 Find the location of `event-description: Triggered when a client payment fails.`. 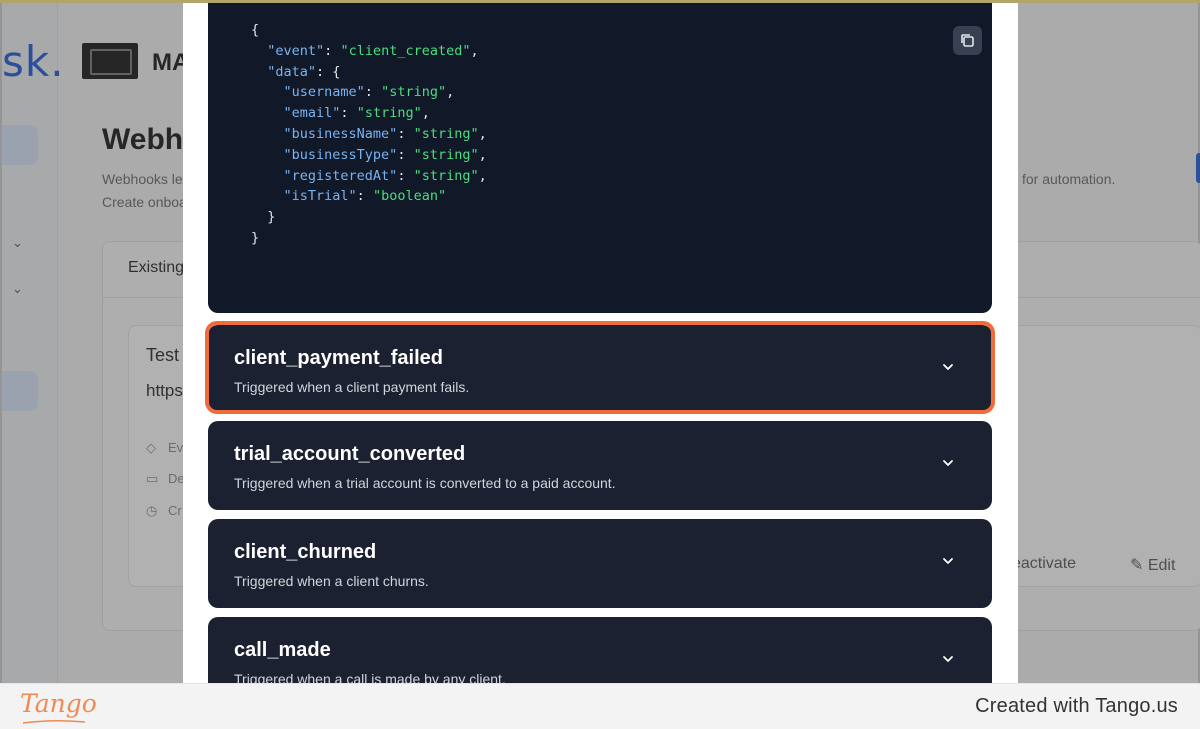

event-description: Triggered when a client payment fails. is located at coordinates (352, 387).